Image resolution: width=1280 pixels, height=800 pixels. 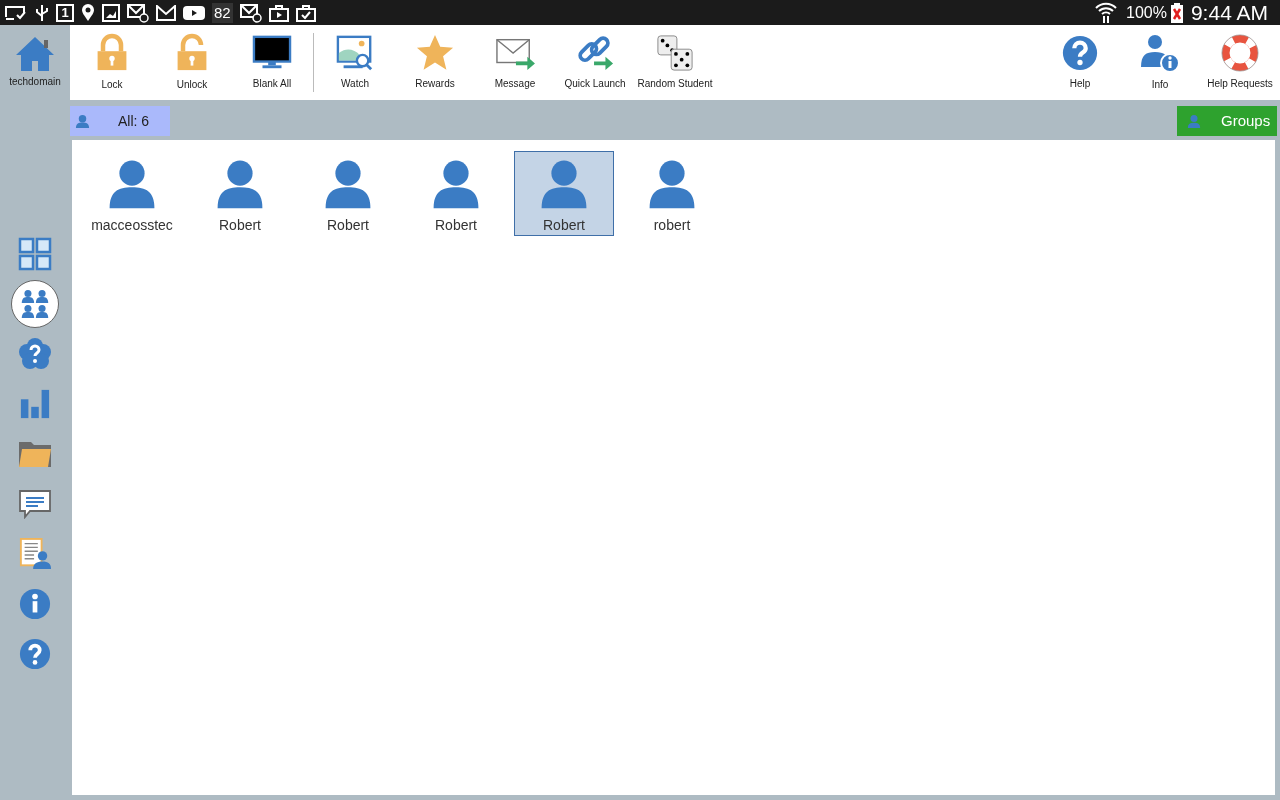 I want to click on info-icon, so click(x=35, y=604).